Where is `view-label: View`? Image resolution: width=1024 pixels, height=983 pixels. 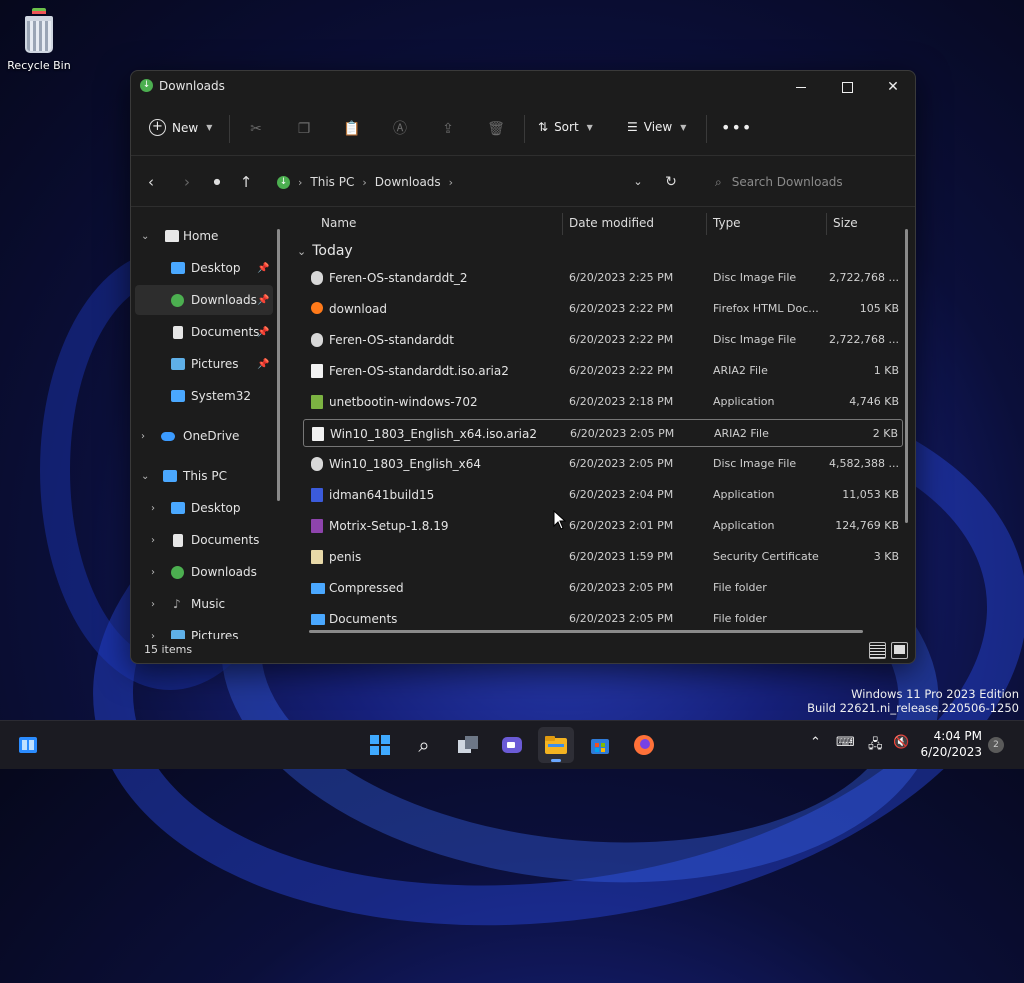 view-label: View is located at coordinates (658, 127).